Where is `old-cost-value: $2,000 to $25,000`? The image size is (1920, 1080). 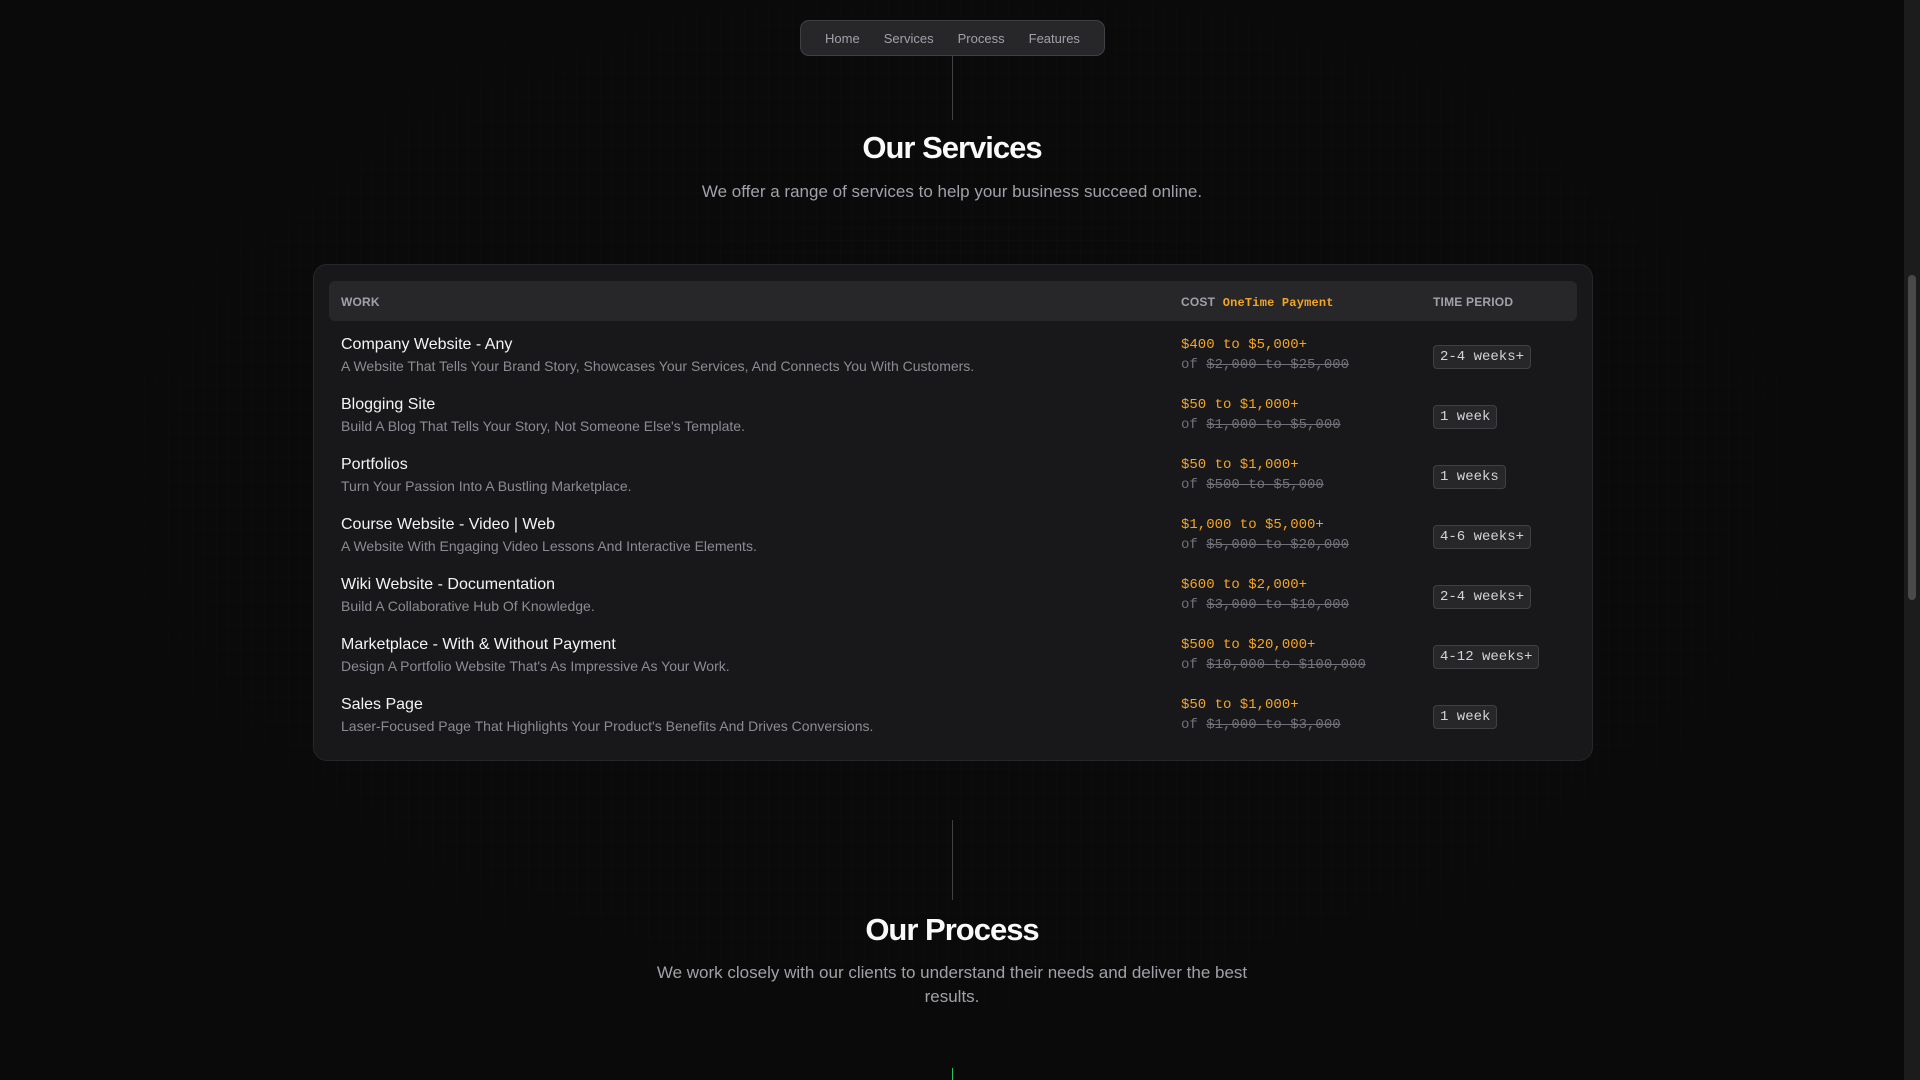 old-cost-value: $2,000 to $25,000 is located at coordinates (1278, 365).